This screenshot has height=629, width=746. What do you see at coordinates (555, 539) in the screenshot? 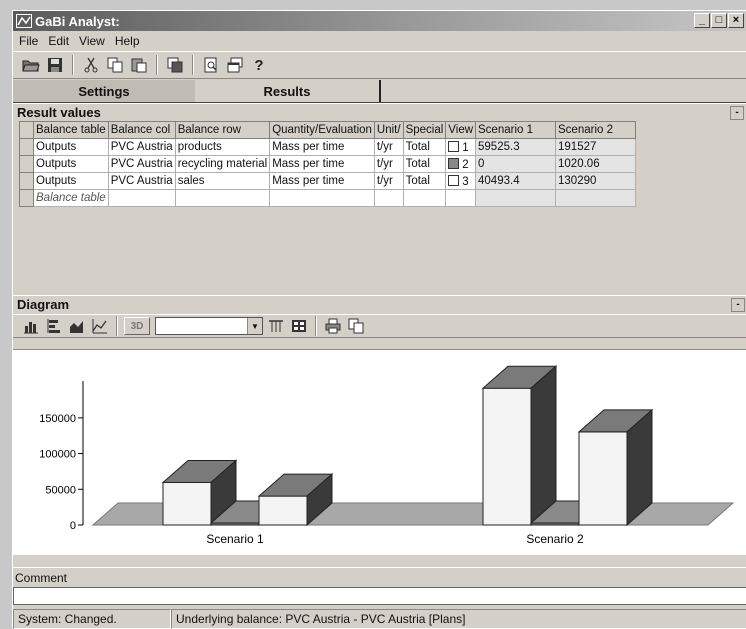
I see `category-label: Scenario 2` at bounding box center [555, 539].